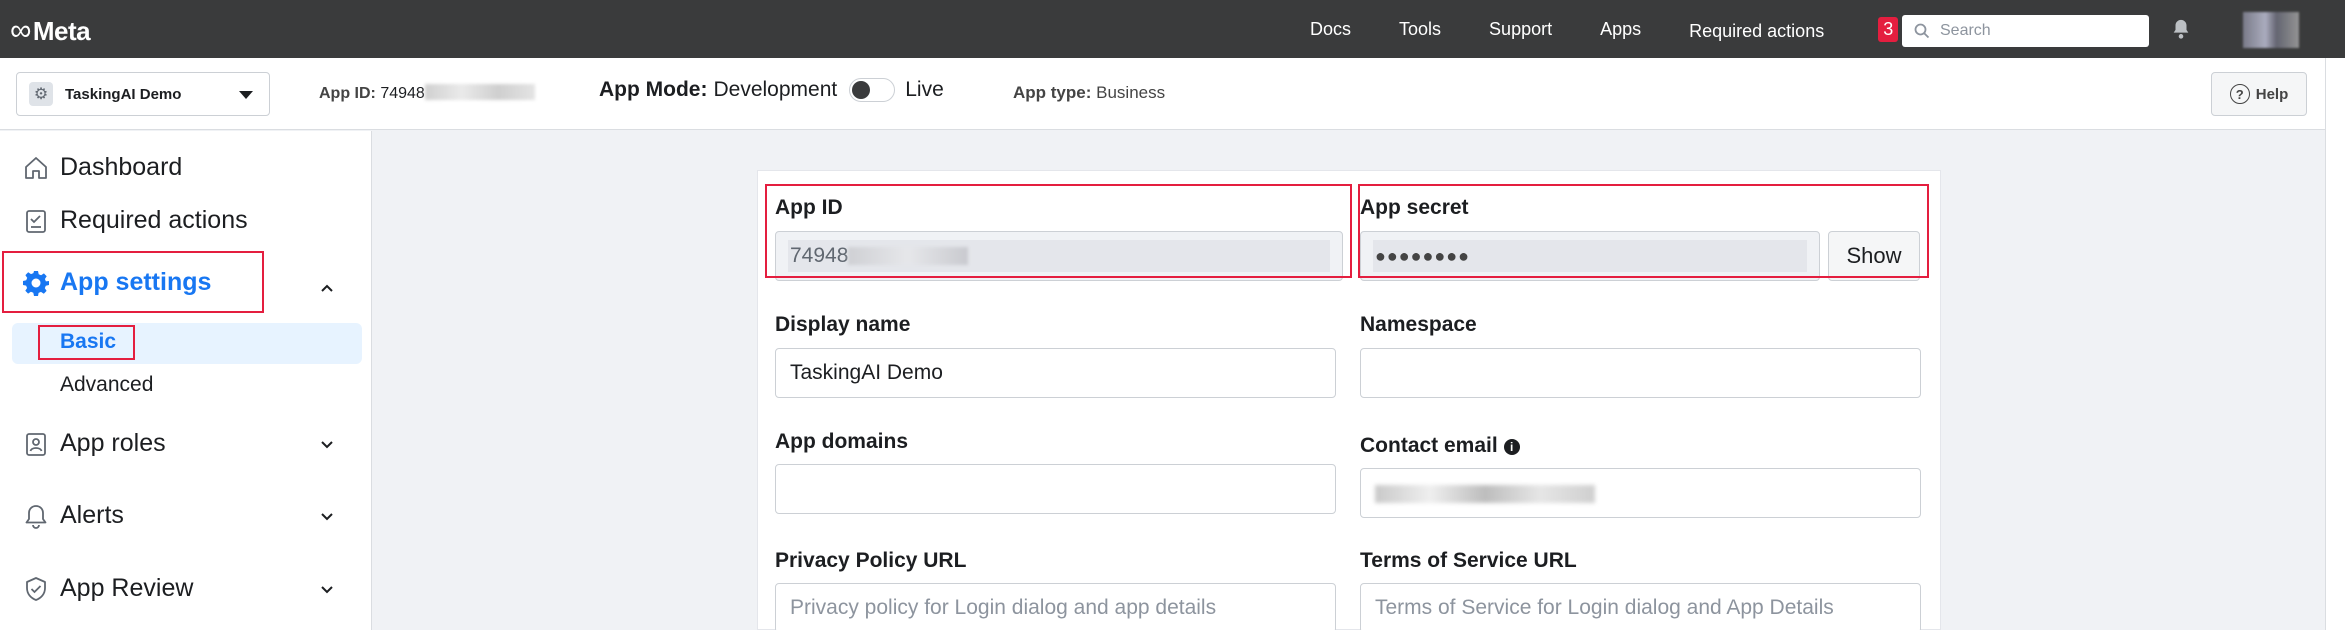 The height and width of the screenshot is (630, 2345). I want to click on mode-live: Live, so click(924, 89).